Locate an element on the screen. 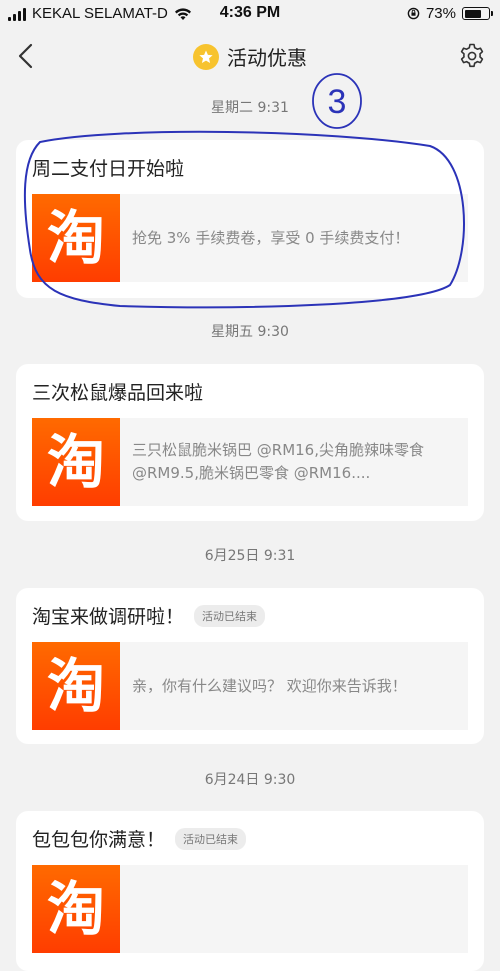 The image size is (500, 971). card-header: 三次松鼠爆品回来啦 is located at coordinates (117, 391).